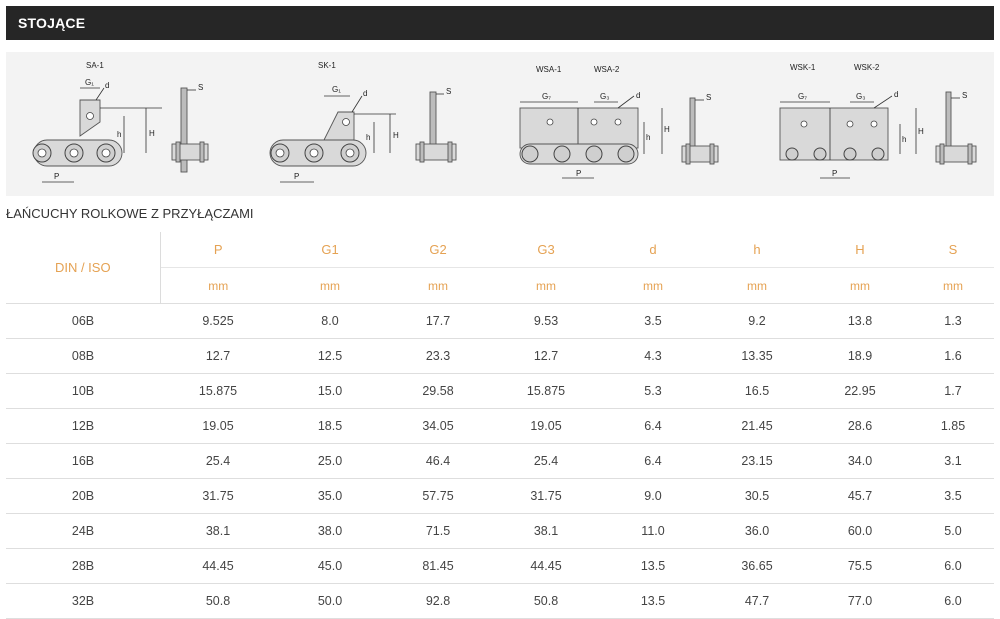 The image size is (1000, 619). What do you see at coordinates (448, 91) in the screenshot?
I see `diagram-sk-s: S` at bounding box center [448, 91].